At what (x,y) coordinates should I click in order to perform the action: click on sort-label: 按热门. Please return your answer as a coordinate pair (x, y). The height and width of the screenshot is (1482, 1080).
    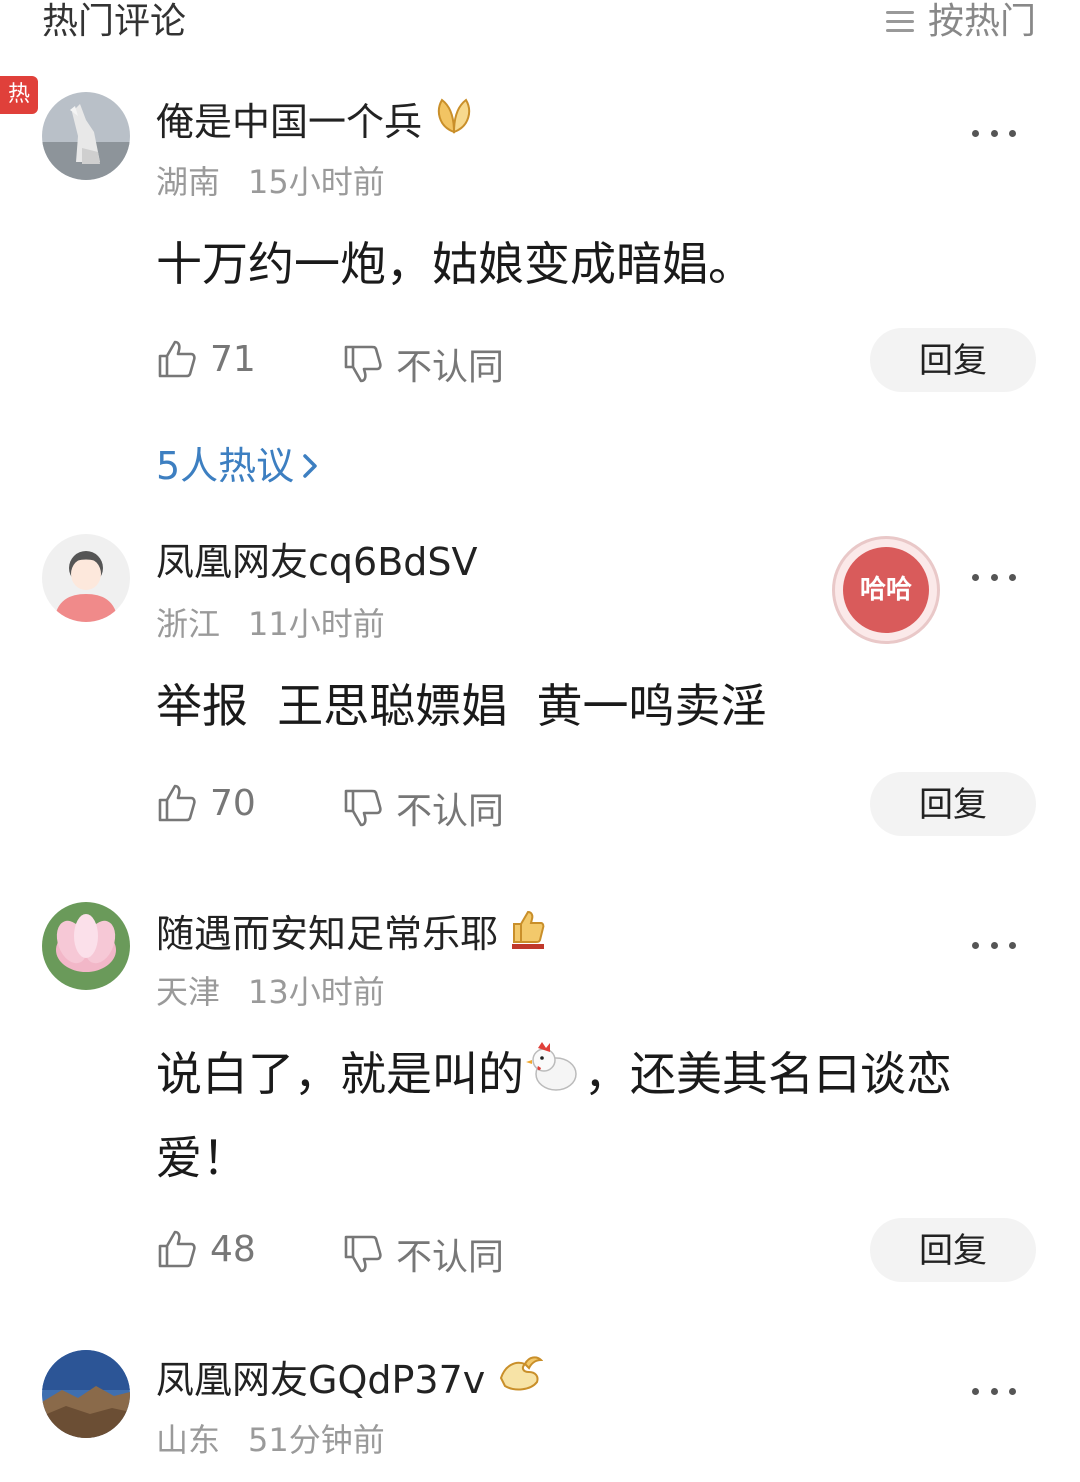
    Looking at the image, I should click on (981, 21).